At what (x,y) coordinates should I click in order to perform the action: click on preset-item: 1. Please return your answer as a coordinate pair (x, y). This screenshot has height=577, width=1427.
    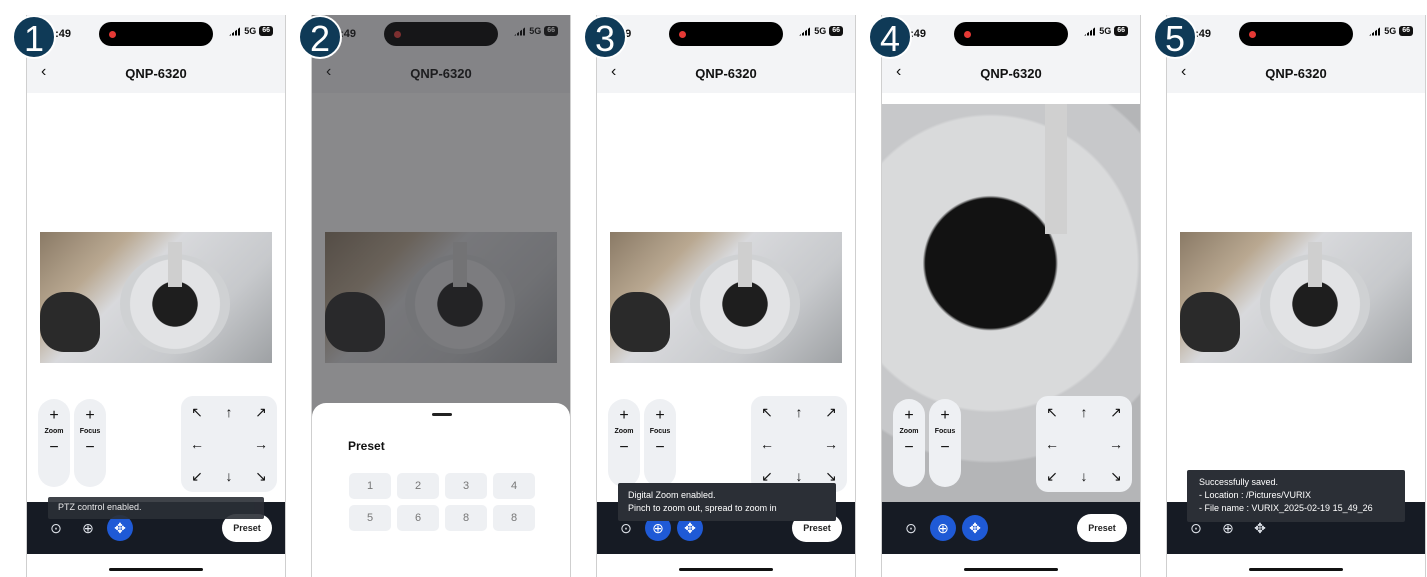
    Looking at the image, I should click on (370, 486).